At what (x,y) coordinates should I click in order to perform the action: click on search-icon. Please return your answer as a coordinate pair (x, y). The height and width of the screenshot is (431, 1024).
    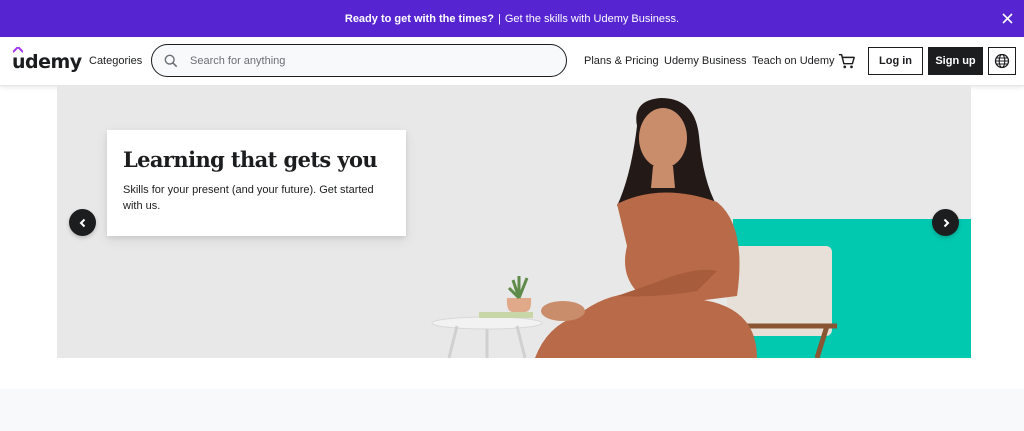
    Looking at the image, I should click on (171, 60).